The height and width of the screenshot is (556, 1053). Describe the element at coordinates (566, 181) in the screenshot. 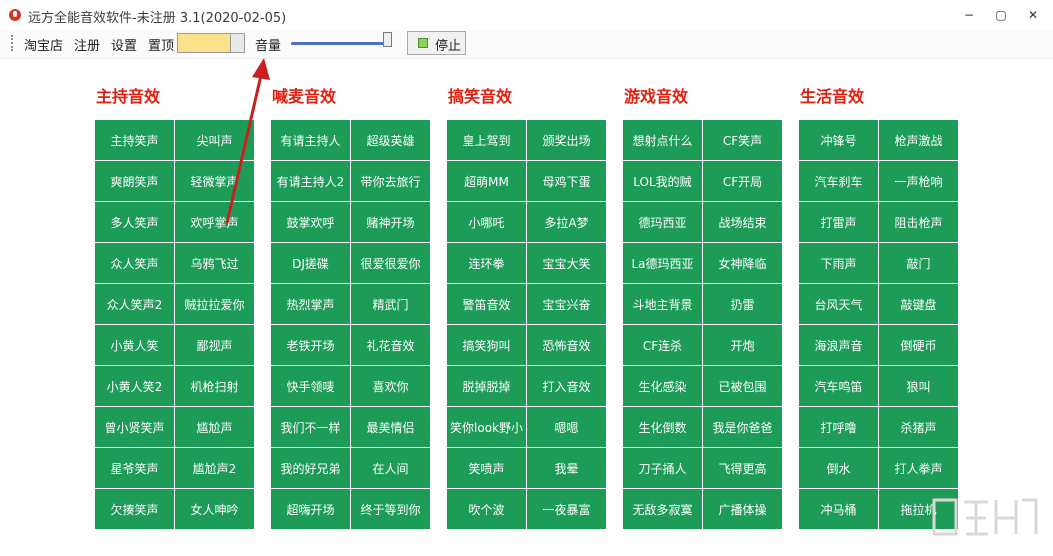

I see `sound-button: 母鸡下蛋` at that location.